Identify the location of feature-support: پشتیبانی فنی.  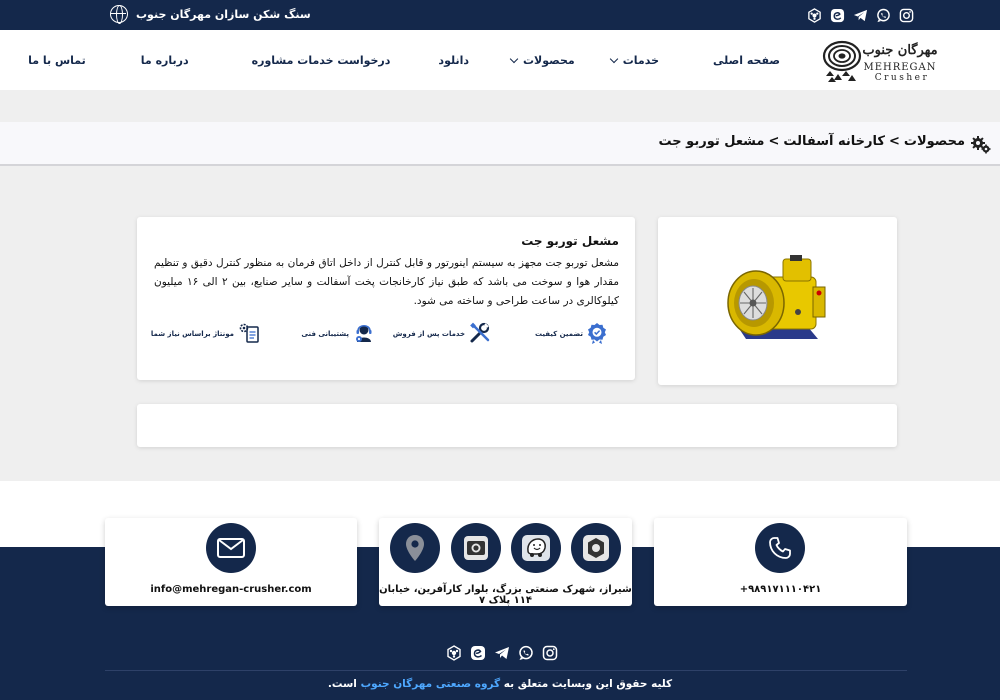
(338, 334).